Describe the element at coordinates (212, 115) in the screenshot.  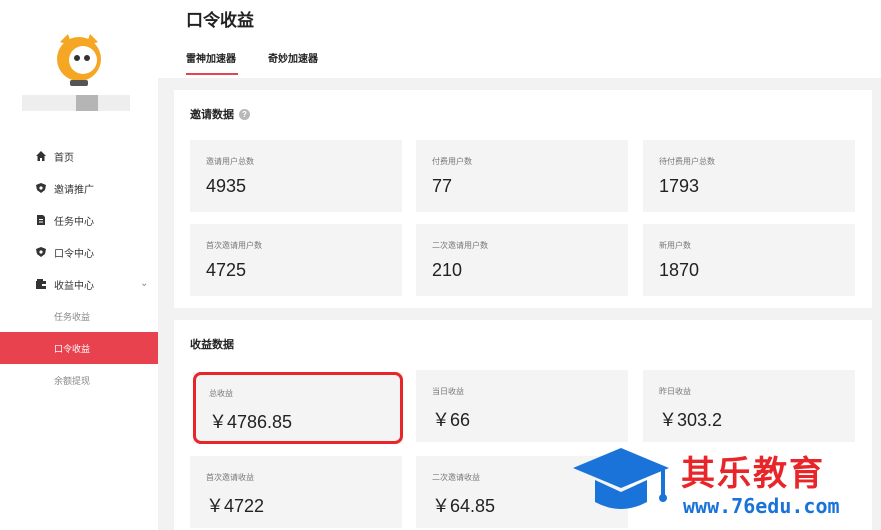
I see `card-title-text: 邀请数据` at that location.